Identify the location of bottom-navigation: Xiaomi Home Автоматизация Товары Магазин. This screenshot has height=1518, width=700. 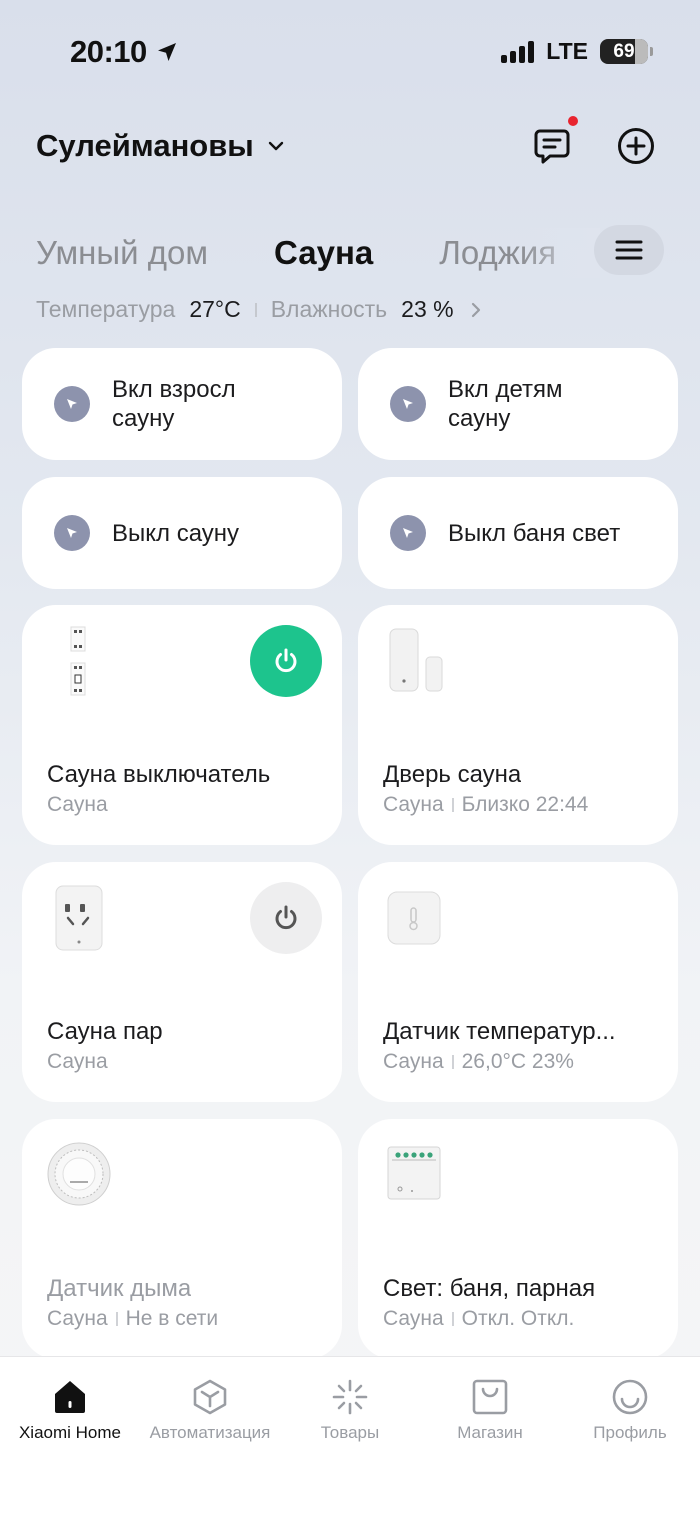
(350, 1437).